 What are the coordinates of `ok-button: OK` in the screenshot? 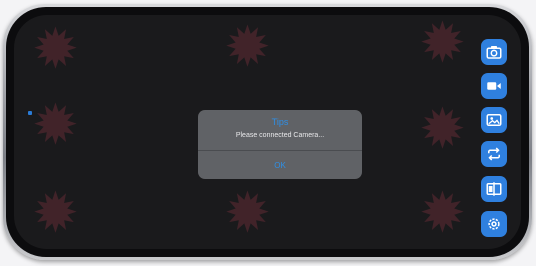 It's located at (280, 165).